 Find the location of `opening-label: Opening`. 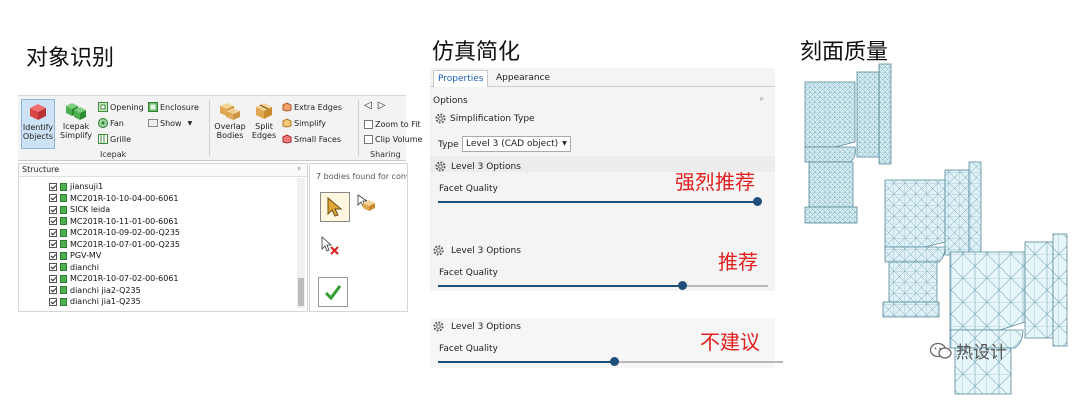

opening-label: Opening is located at coordinates (127, 107).